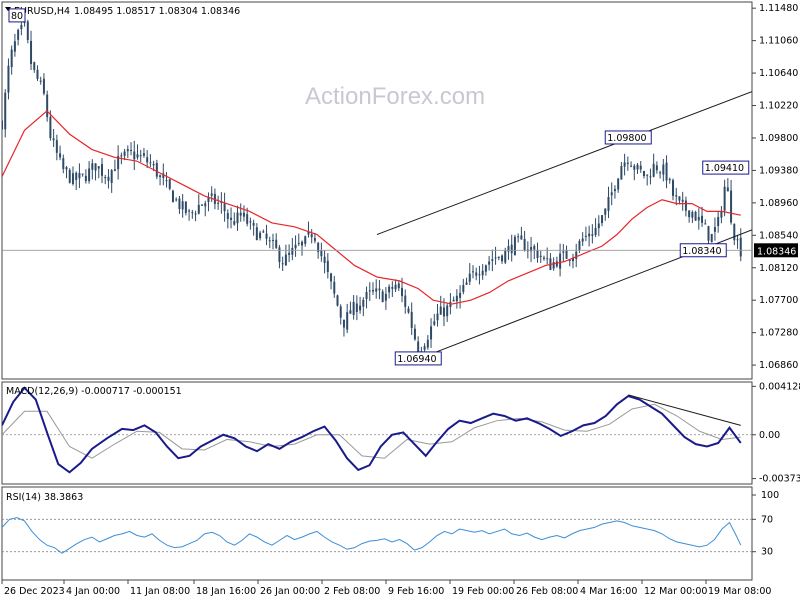  I want to click on macd-y-tick-label: 0.004128, so click(779, 386).